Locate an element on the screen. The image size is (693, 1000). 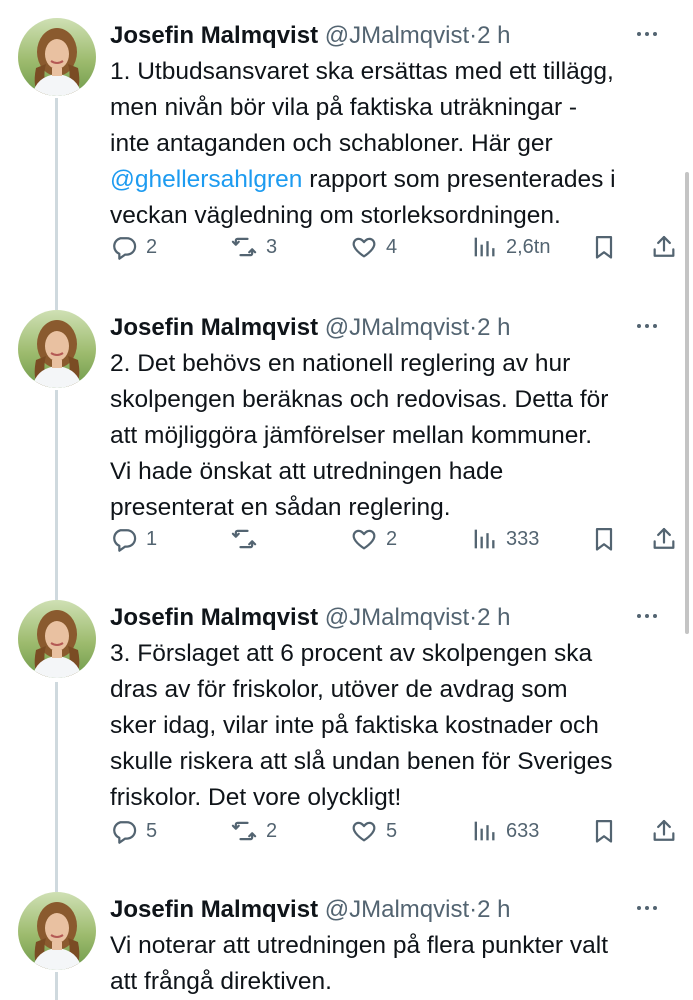
views-button: 633 is located at coordinates (504, 831).